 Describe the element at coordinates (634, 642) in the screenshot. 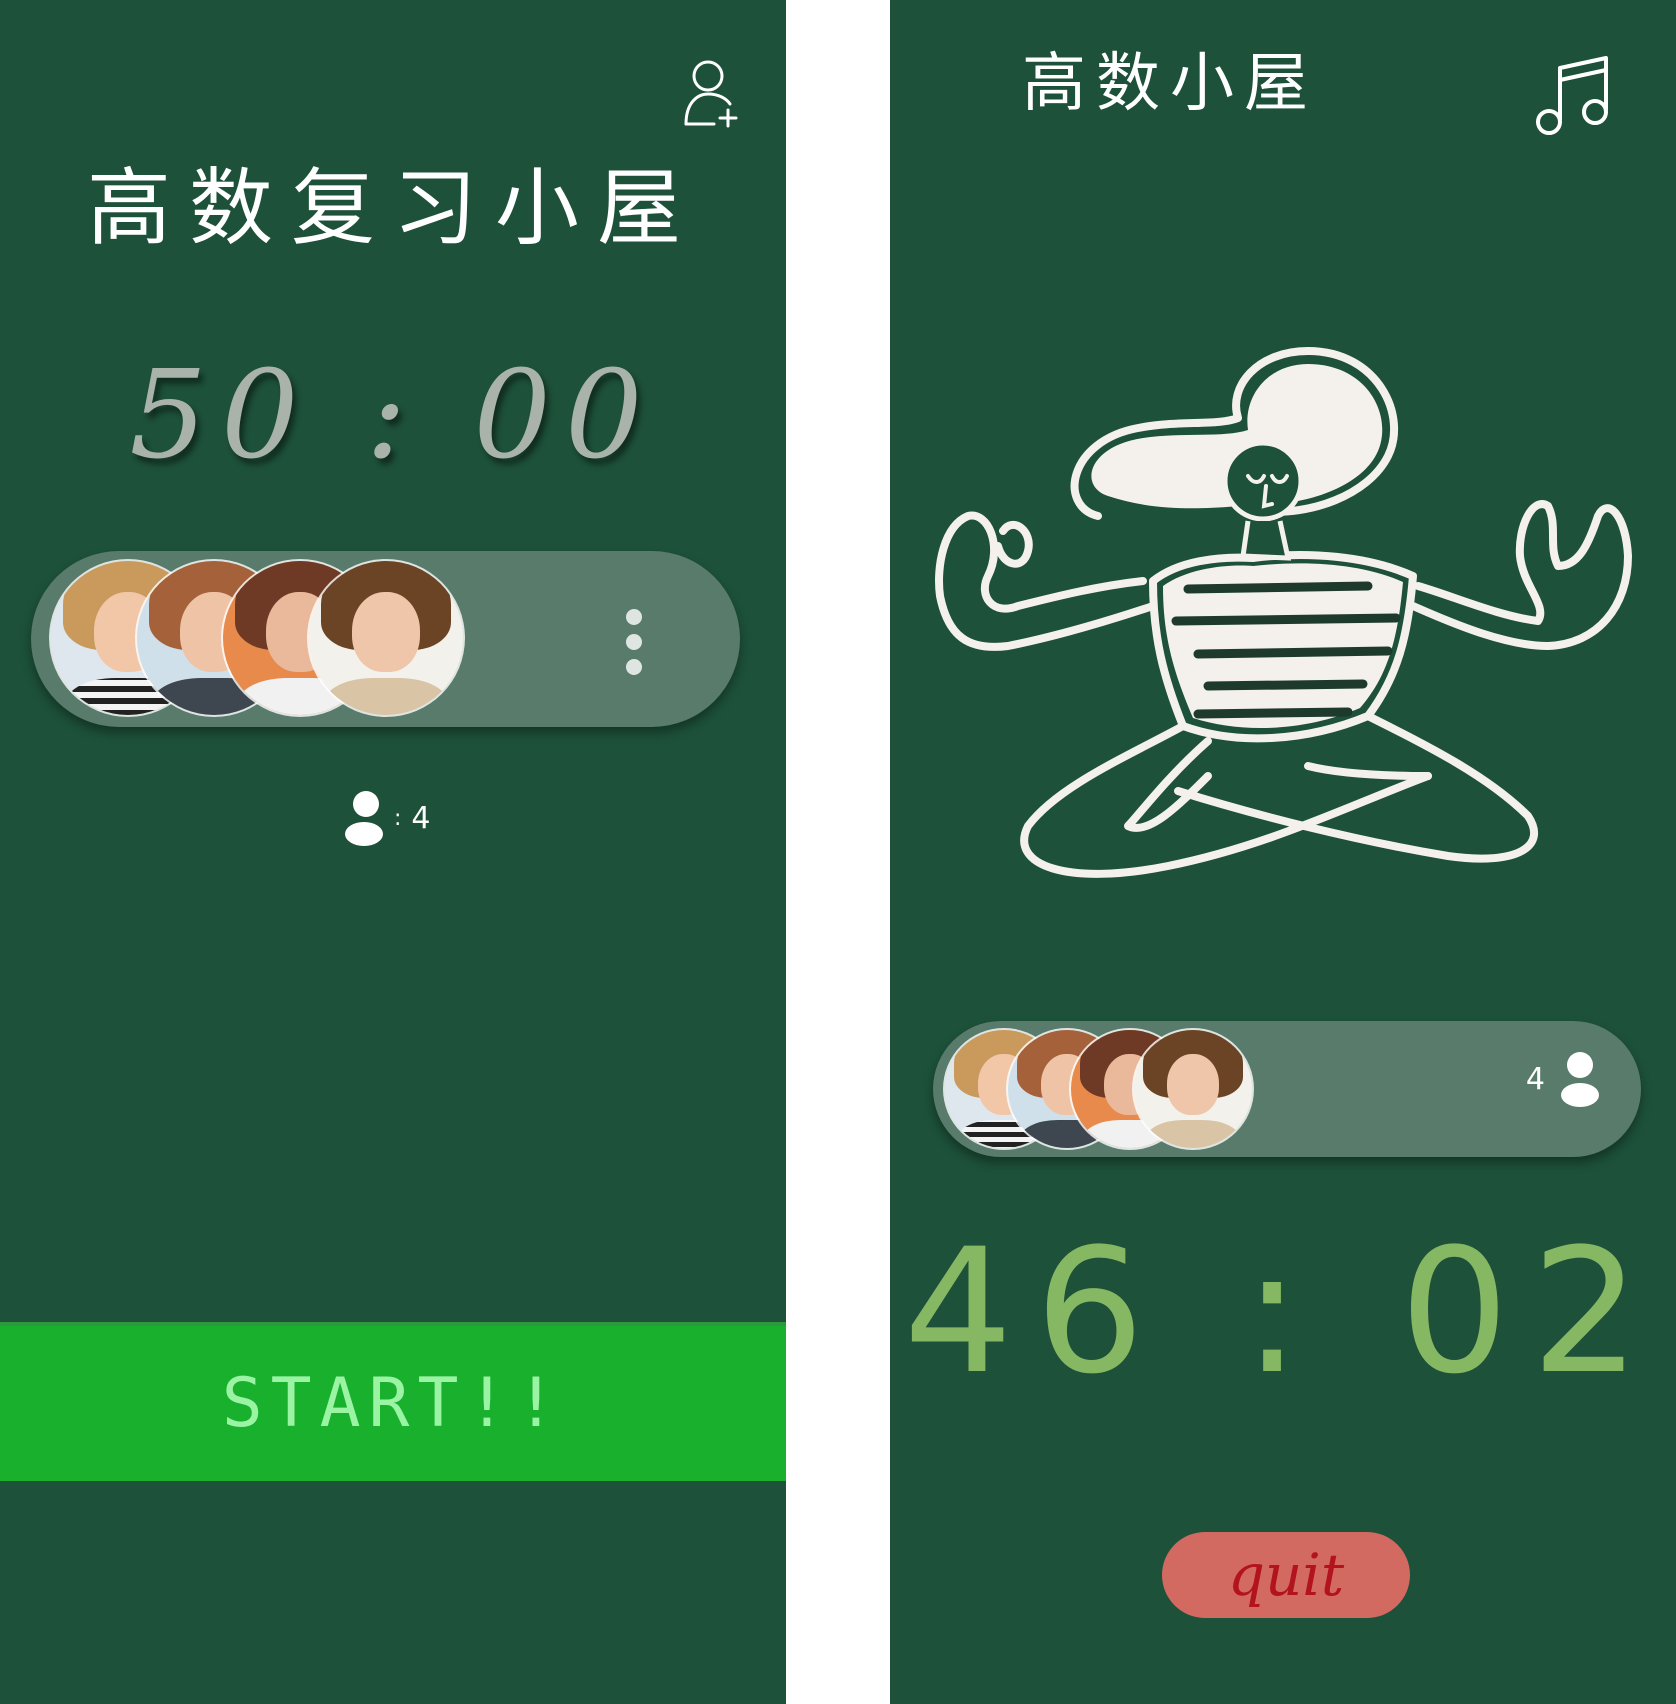

I see `more-vertical-icon` at that location.